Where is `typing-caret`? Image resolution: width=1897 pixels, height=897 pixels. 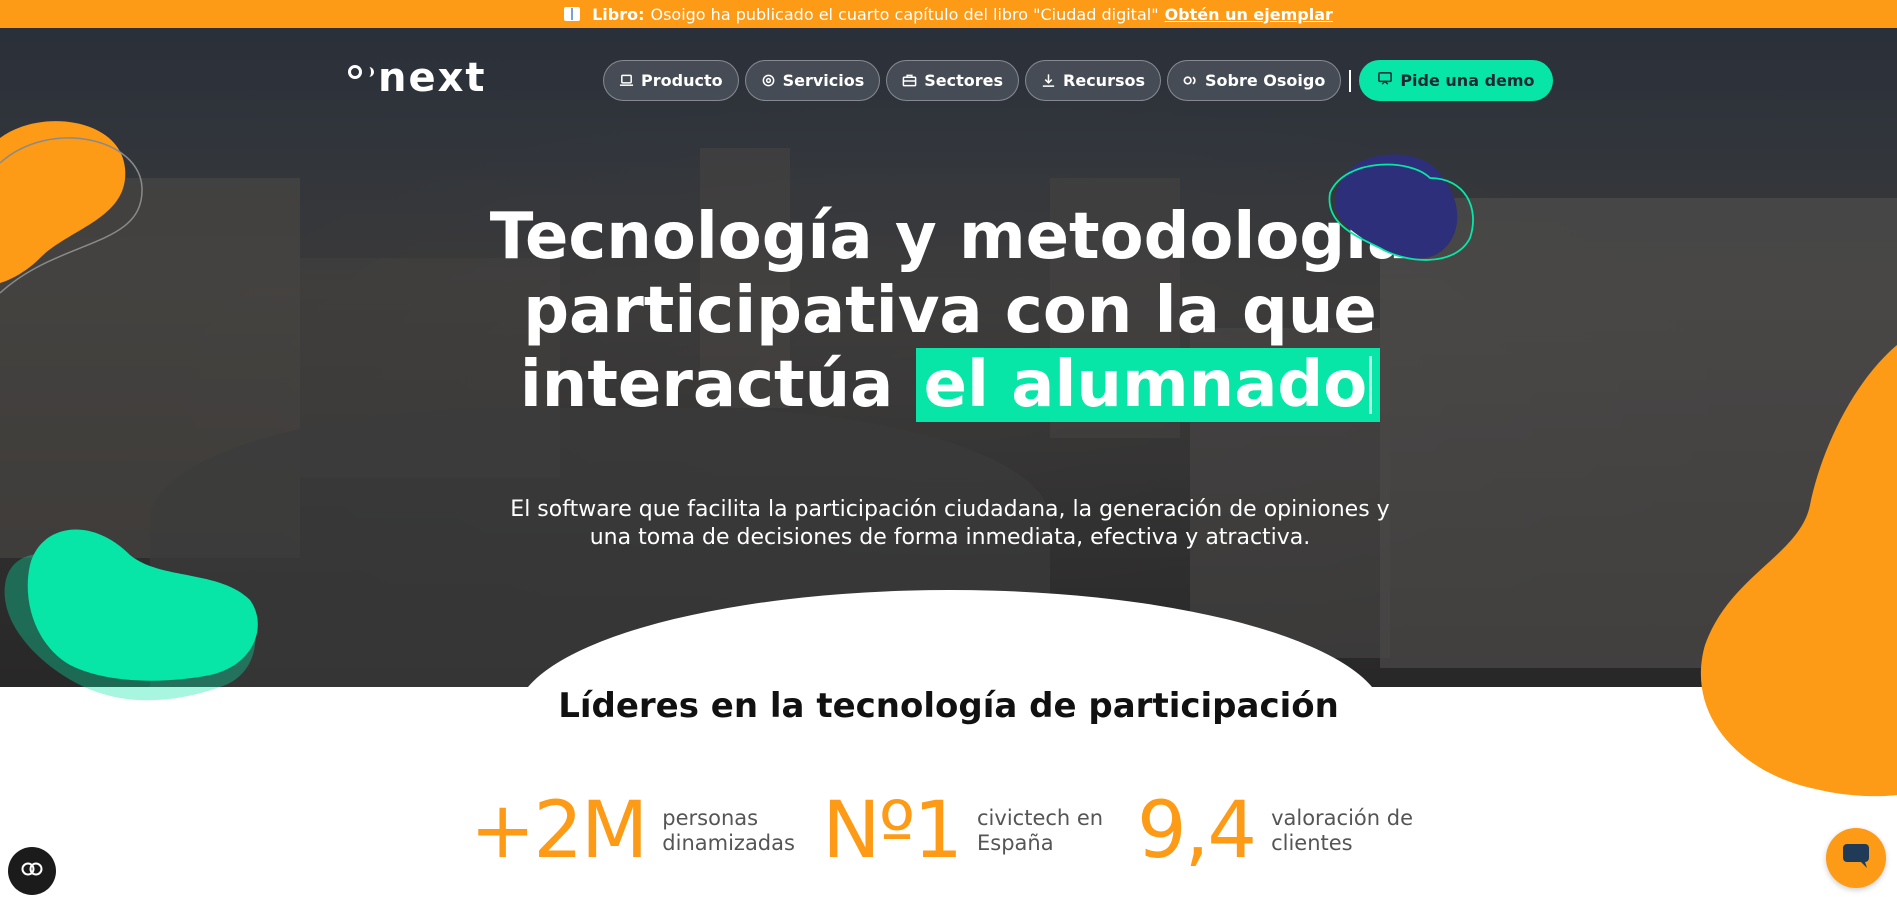 typing-caret is located at coordinates (1371, 385).